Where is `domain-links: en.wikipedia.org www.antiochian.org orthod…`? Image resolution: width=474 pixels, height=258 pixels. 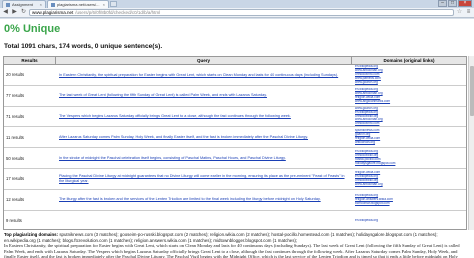 domain-links: en.wikipedia.org www.antiochian.org orthod… is located at coordinates (409, 75).